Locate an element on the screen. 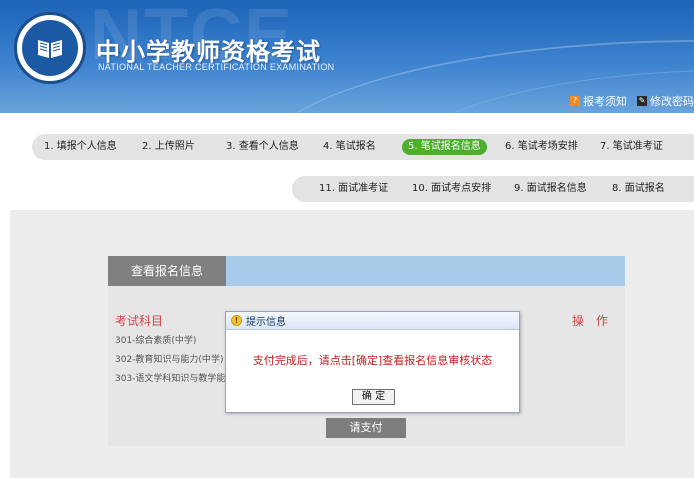 This screenshot has width=694, height=478. step-8: 8. 面试报名 is located at coordinates (638, 189).